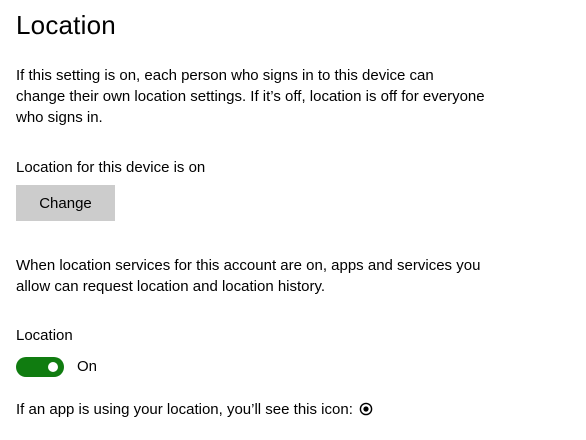 The width and height of the screenshot is (586, 440). I want to click on location-in-use-icon, so click(366, 409).